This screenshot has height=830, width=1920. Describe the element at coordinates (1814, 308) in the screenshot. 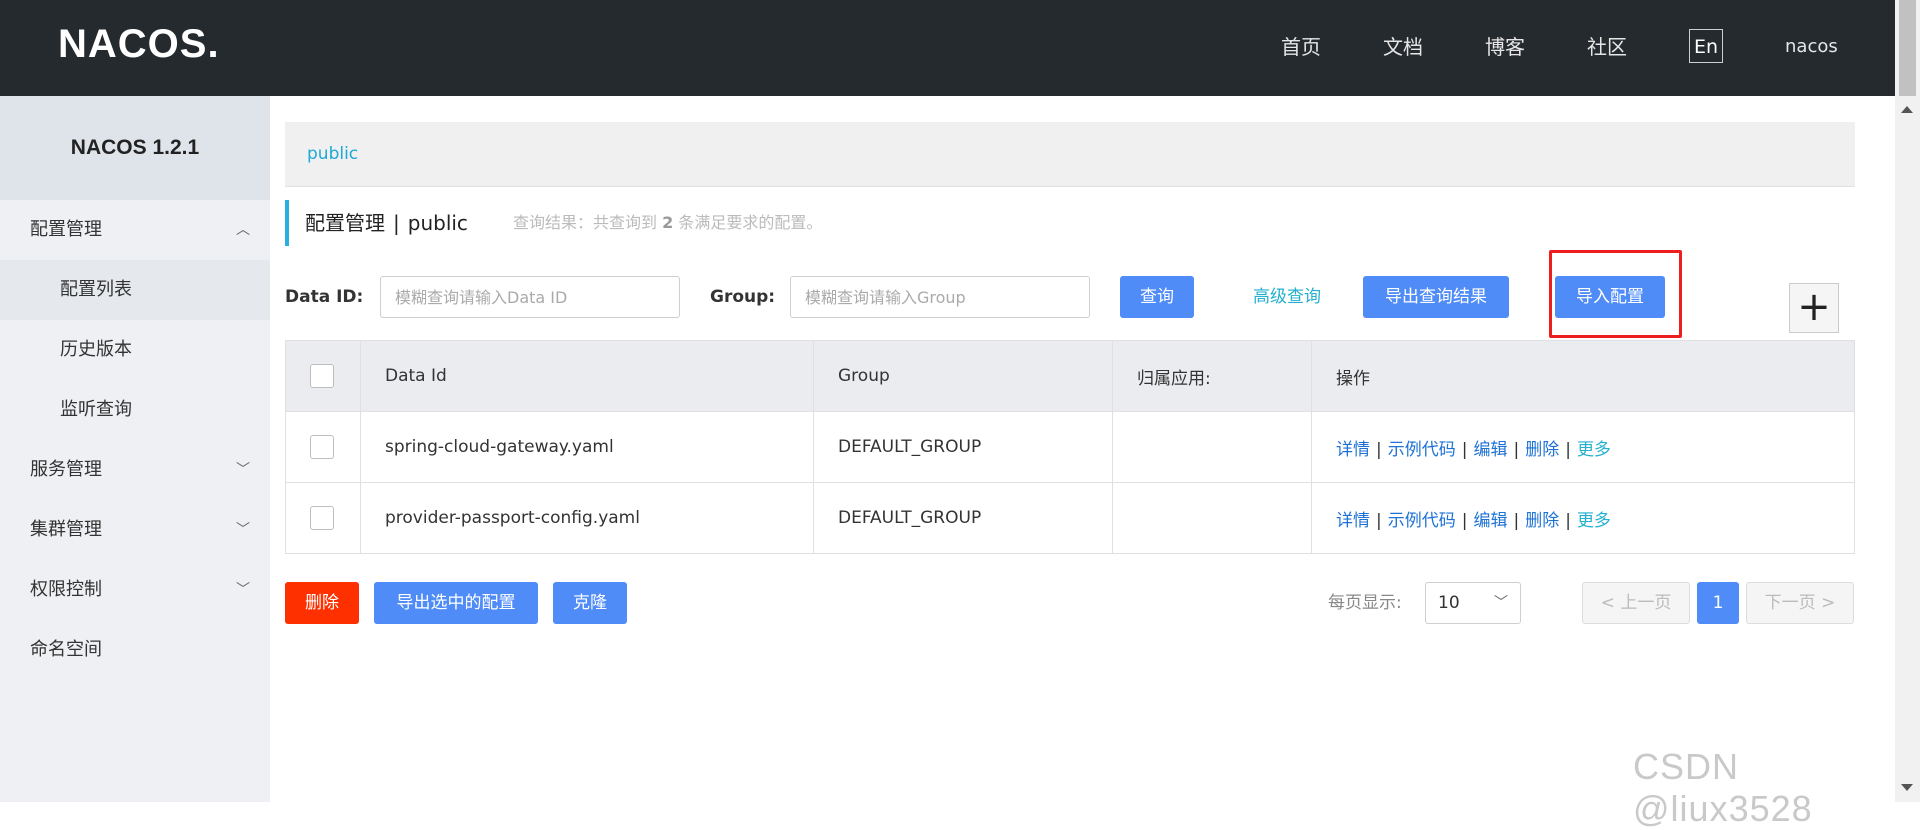

I see `add-config-button: +` at that location.